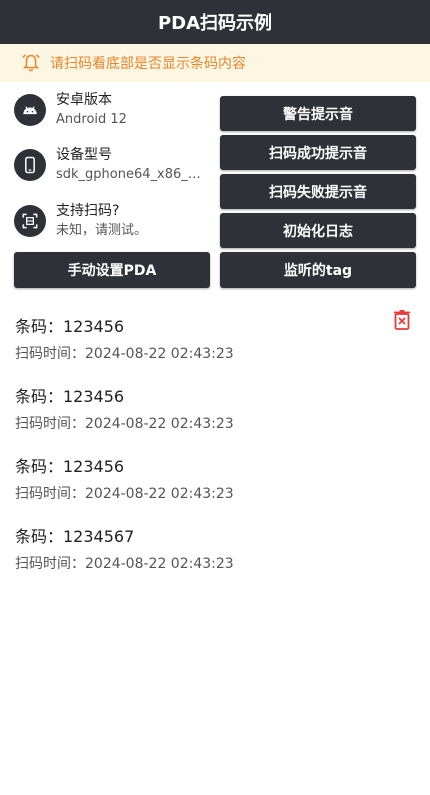  What do you see at coordinates (112, 270) in the screenshot?
I see `manual-setup-pda-button: 手动设置PDA` at bounding box center [112, 270].